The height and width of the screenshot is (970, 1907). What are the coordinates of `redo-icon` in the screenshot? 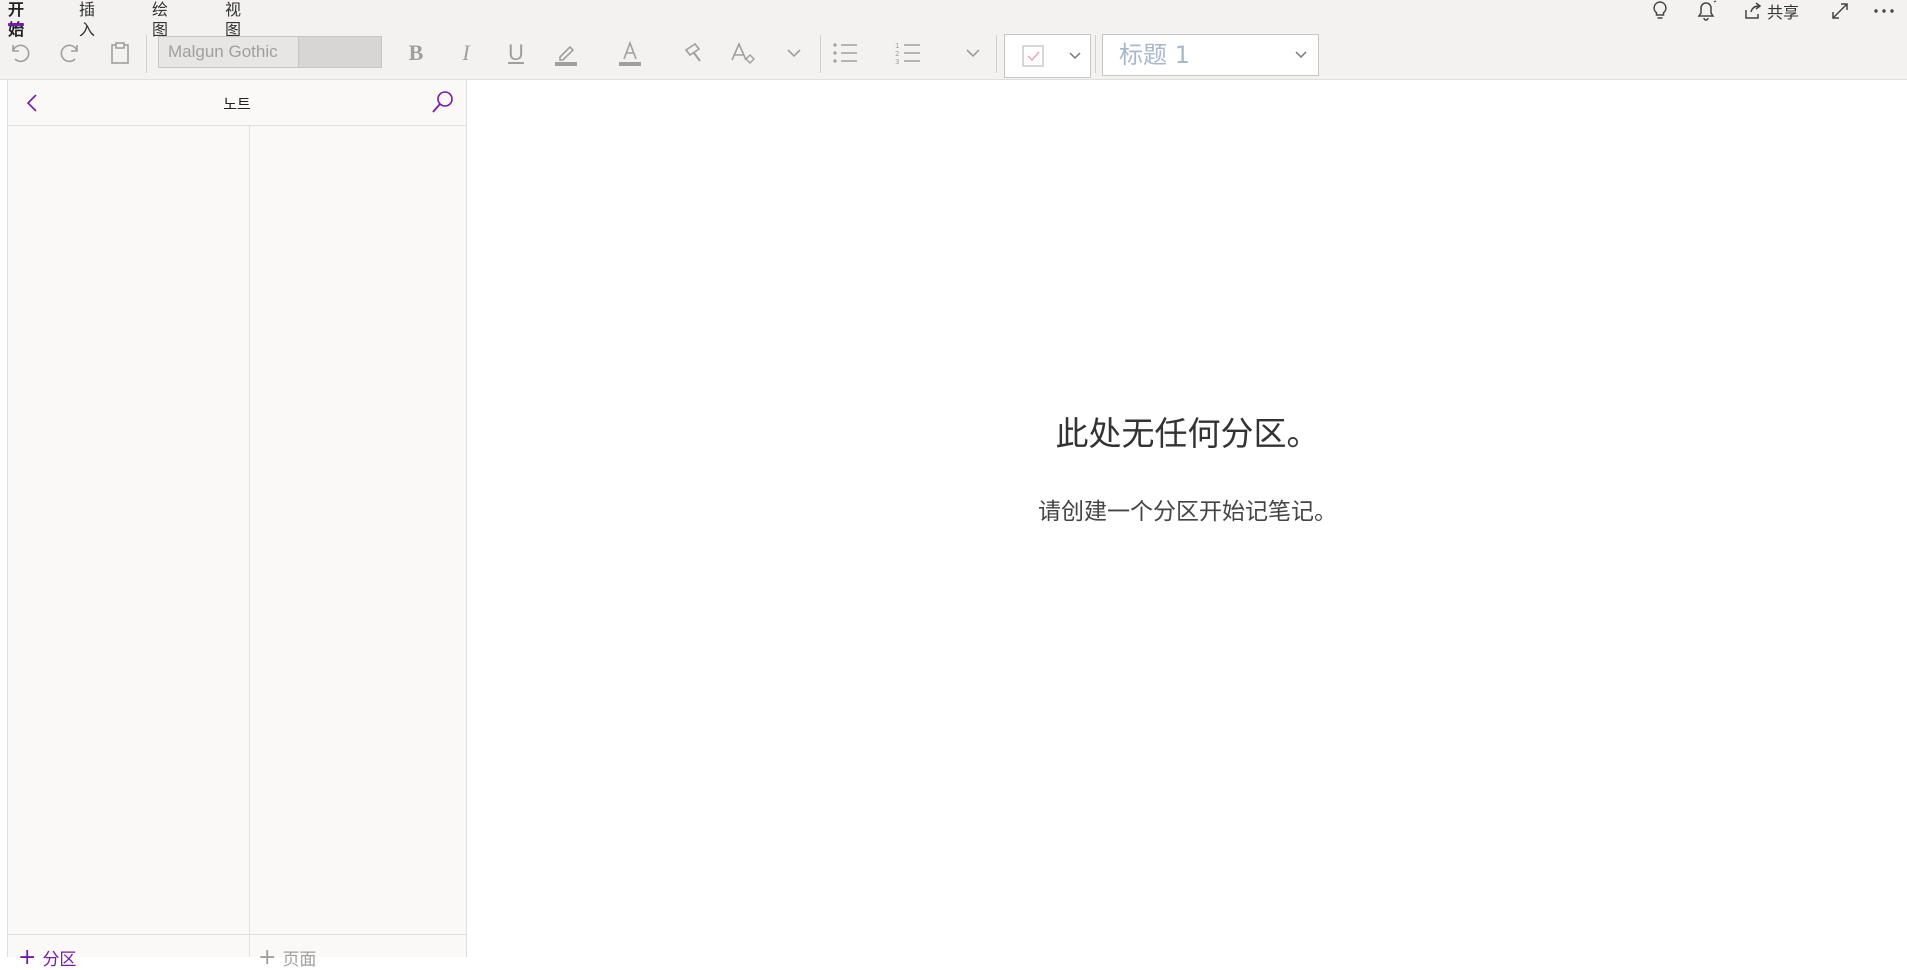 It's located at (70, 53).